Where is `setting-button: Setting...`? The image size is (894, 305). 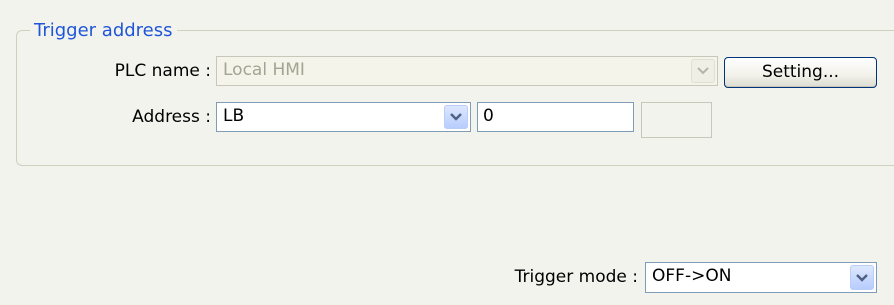
setting-button: Setting... is located at coordinates (800, 72).